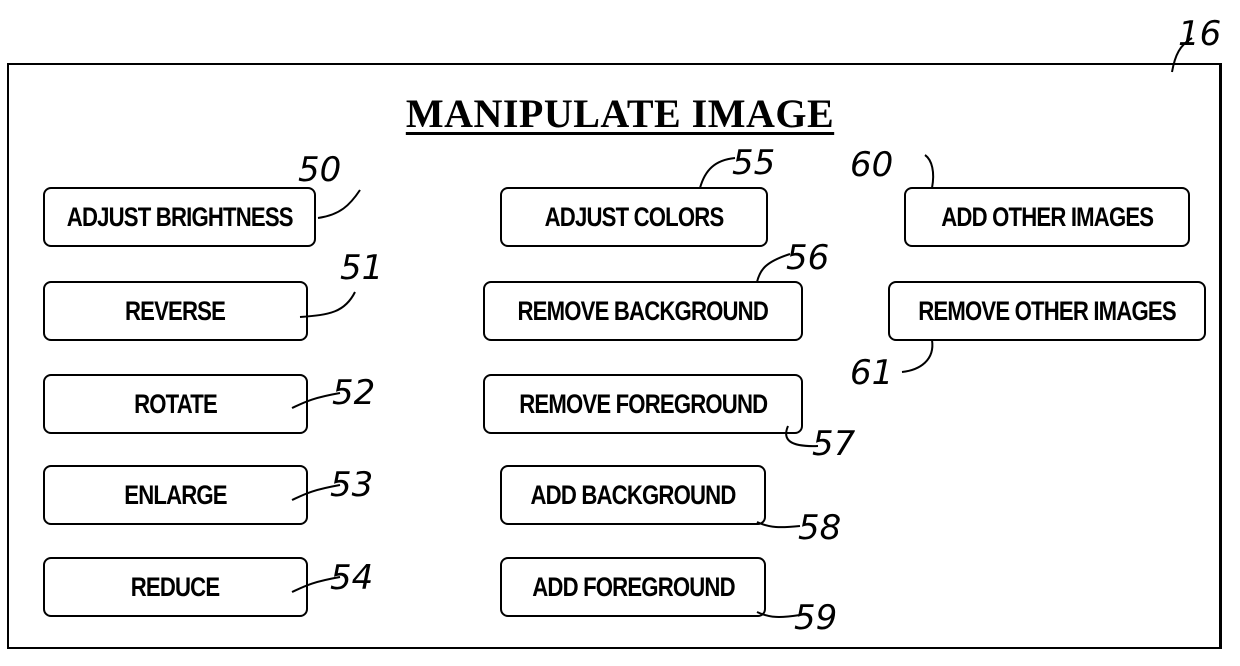 Image resolution: width=1240 pixels, height=666 pixels. What do you see at coordinates (808, 258) in the screenshot?
I see `reference-numeral-56: 56` at bounding box center [808, 258].